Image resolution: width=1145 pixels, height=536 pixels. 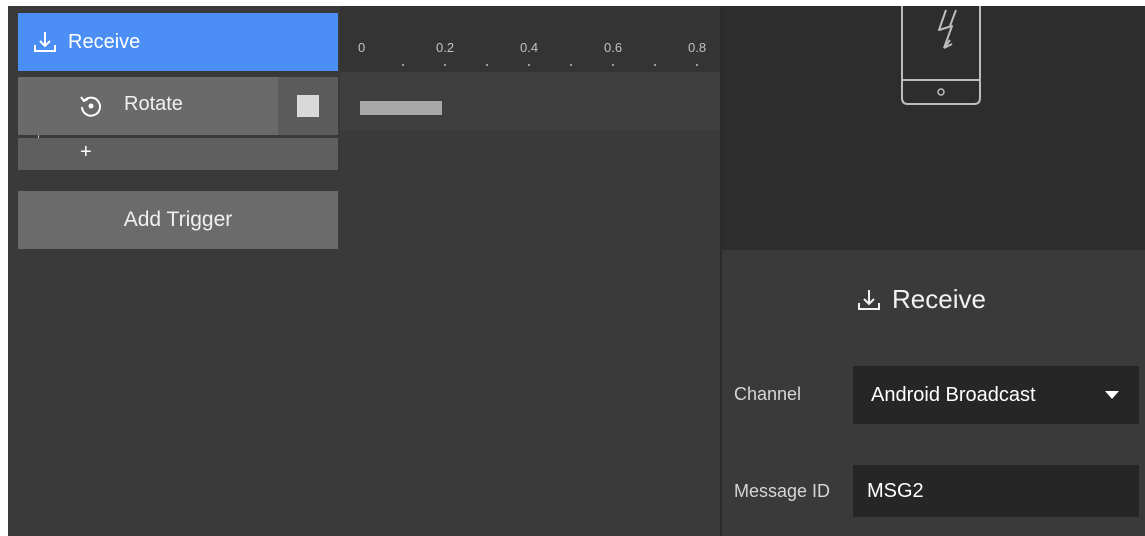 What do you see at coordinates (941, 55) in the screenshot?
I see `phone-lightning-icon` at bounding box center [941, 55].